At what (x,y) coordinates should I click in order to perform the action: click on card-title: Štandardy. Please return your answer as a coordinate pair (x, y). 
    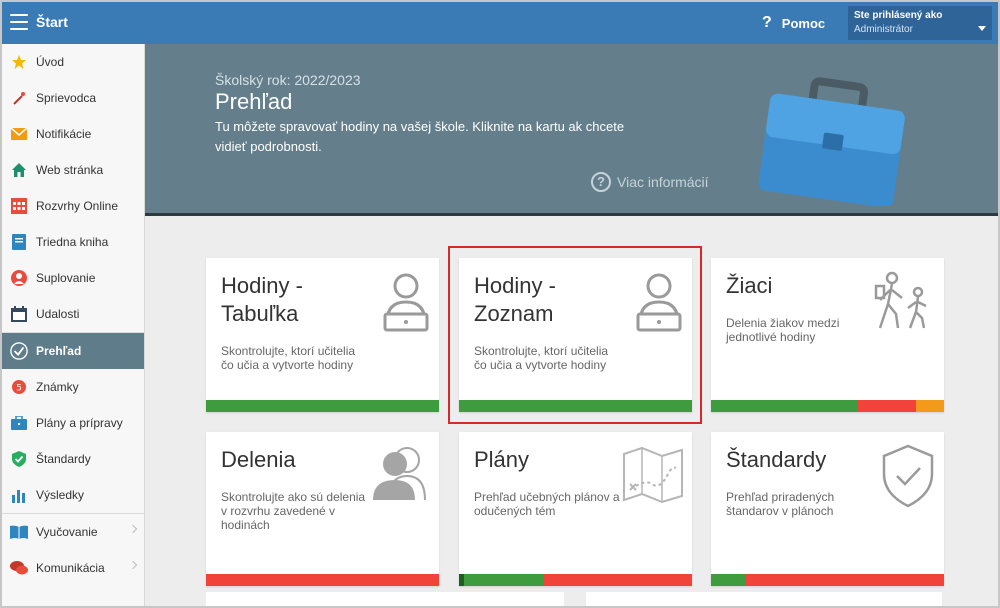
    Looking at the image, I should click on (776, 459).